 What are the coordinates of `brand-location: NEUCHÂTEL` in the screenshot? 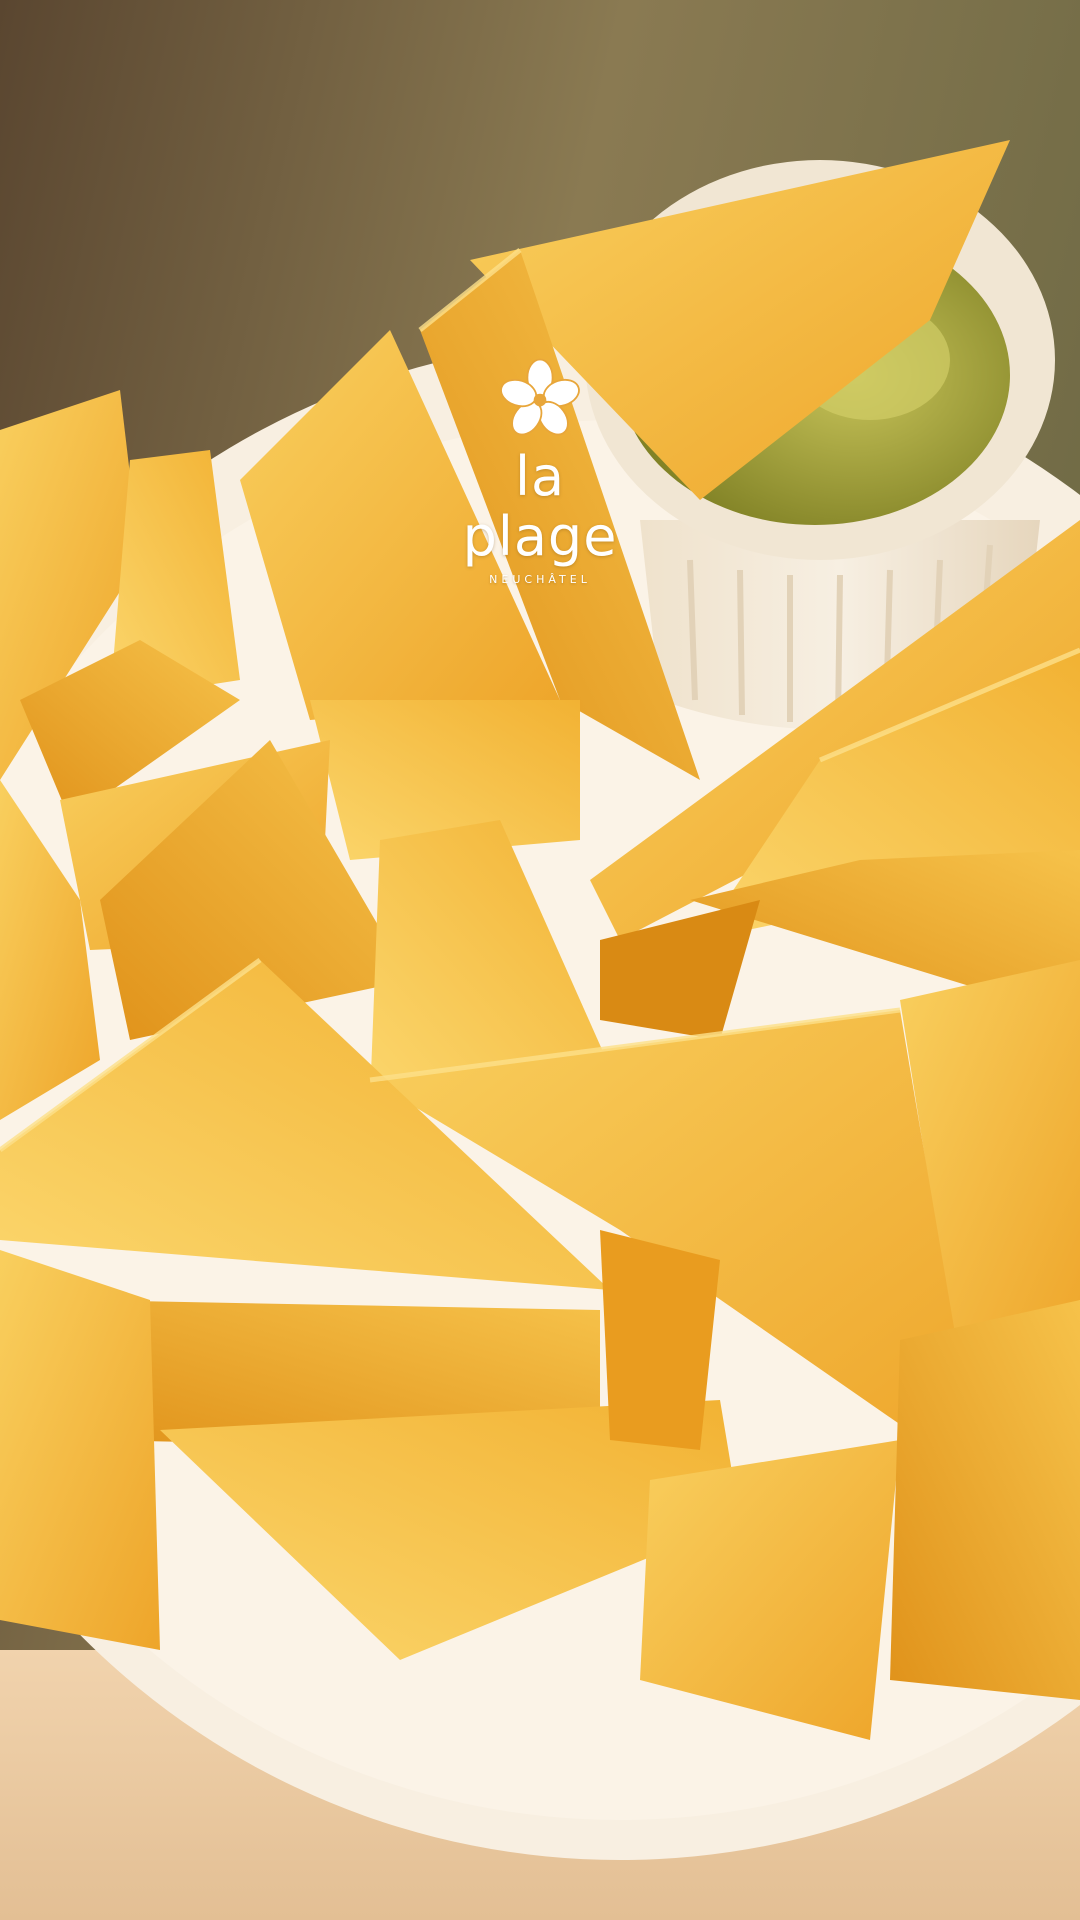 It's located at (540, 579).